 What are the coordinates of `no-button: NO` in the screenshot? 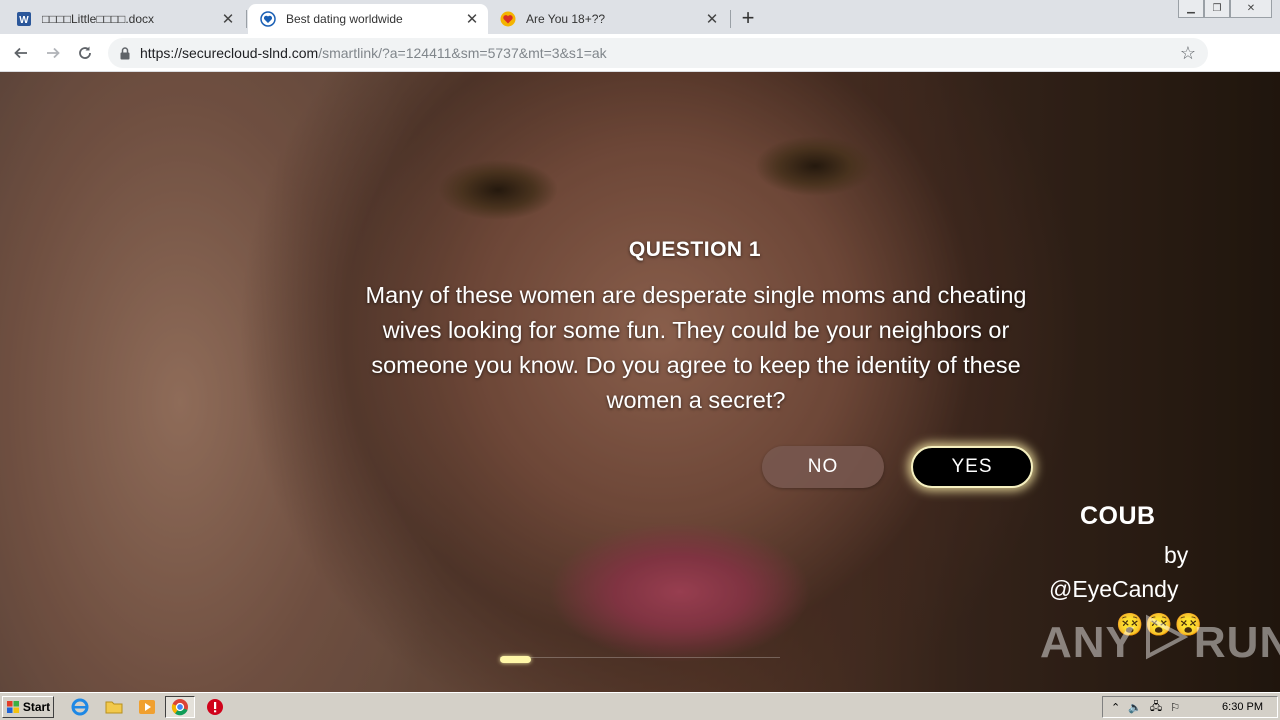 It's located at (823, 467).